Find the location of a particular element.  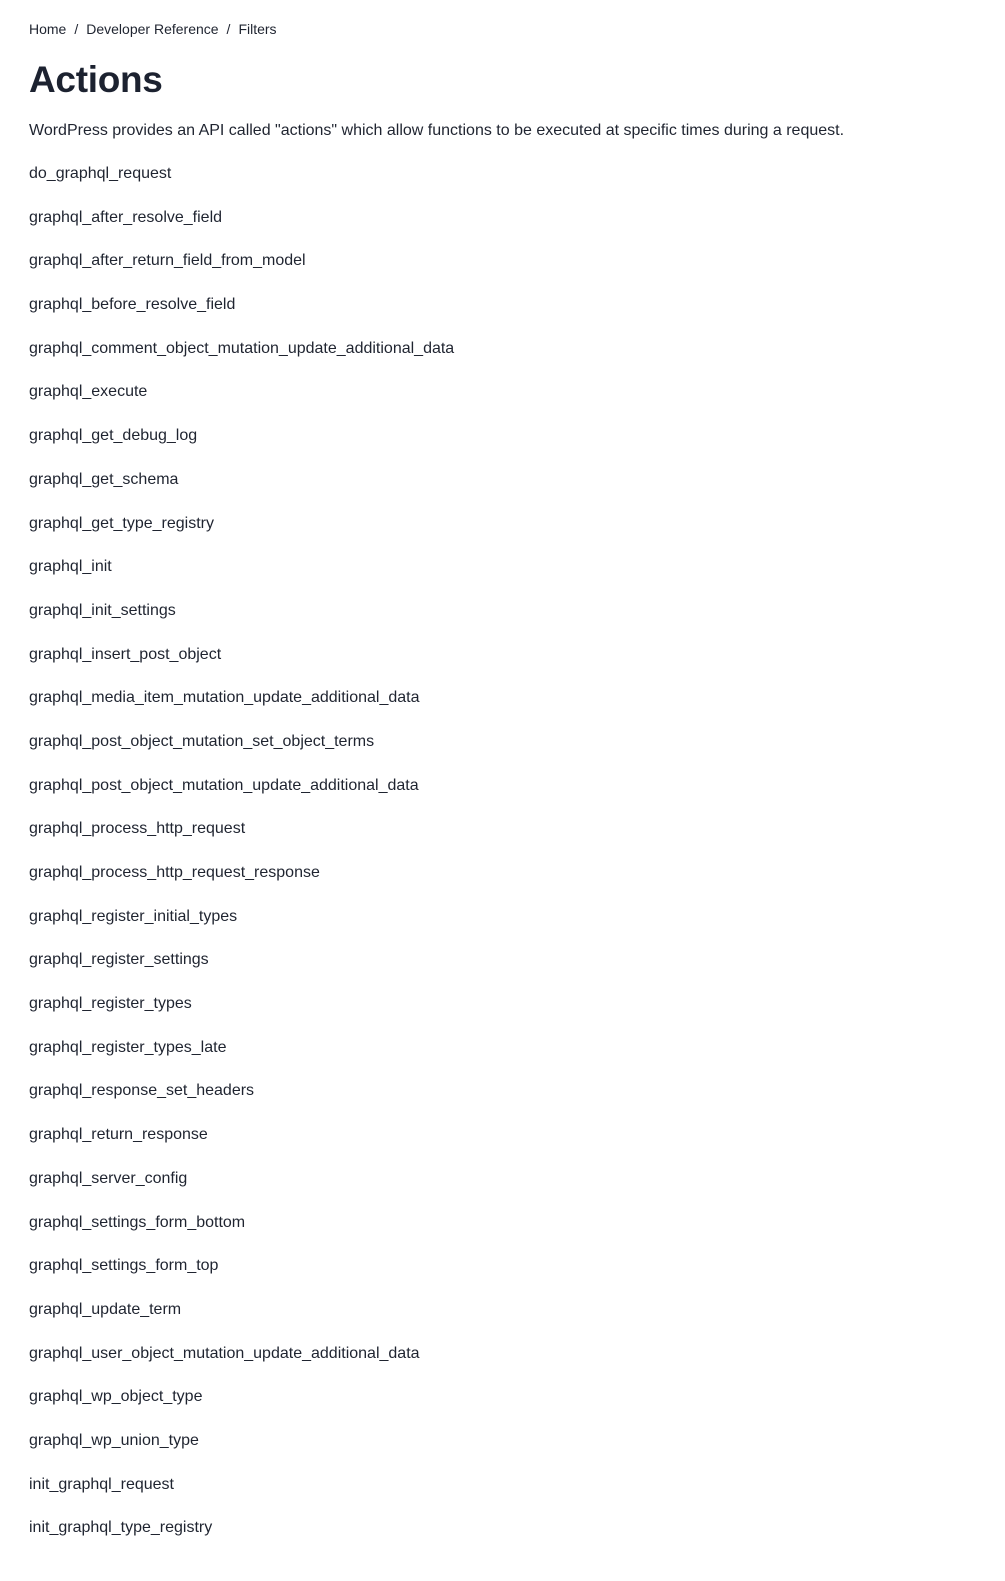

breadcrumb: Home / Developer Reference / Filters is located at coordinates (153, 29).